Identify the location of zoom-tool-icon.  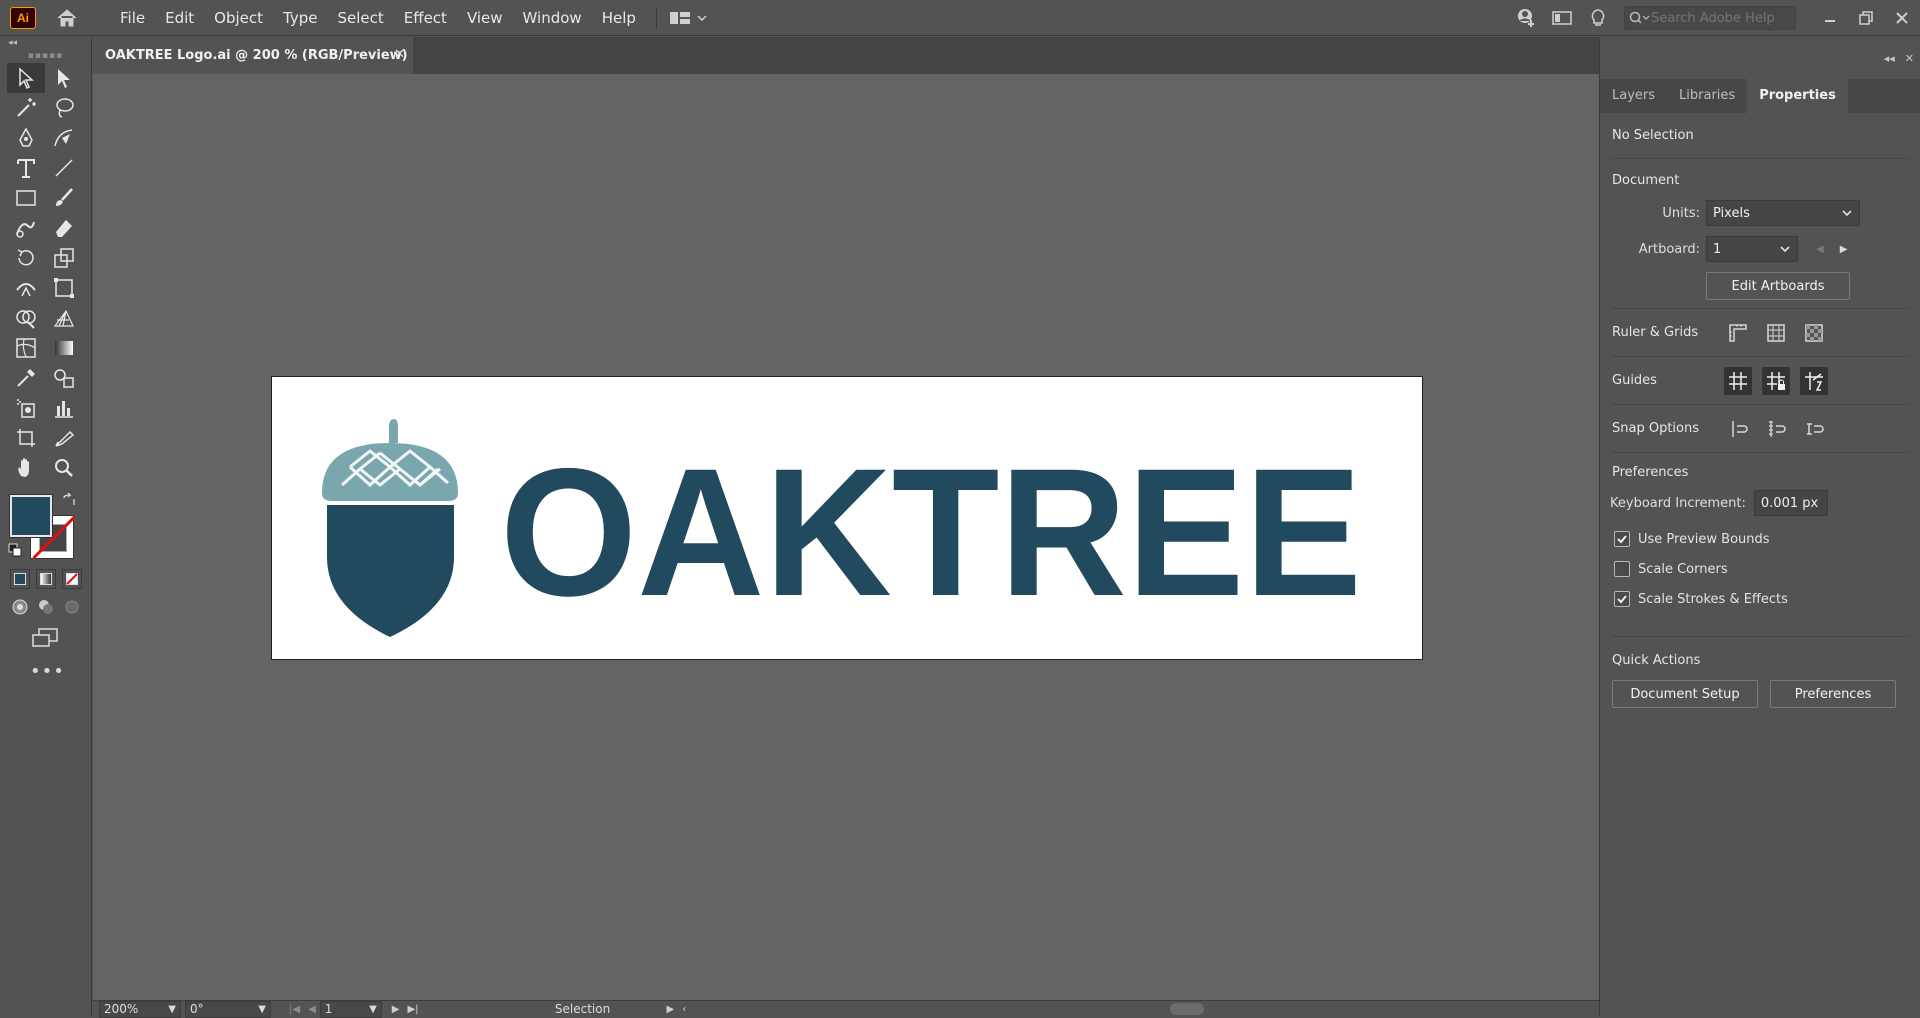
(64, 468).